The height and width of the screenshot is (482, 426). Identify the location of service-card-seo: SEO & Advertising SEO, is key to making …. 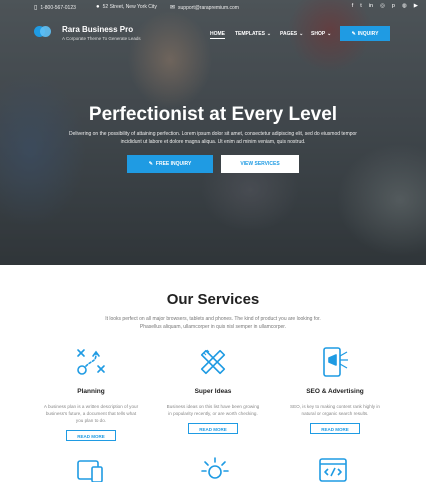
(335, 391).